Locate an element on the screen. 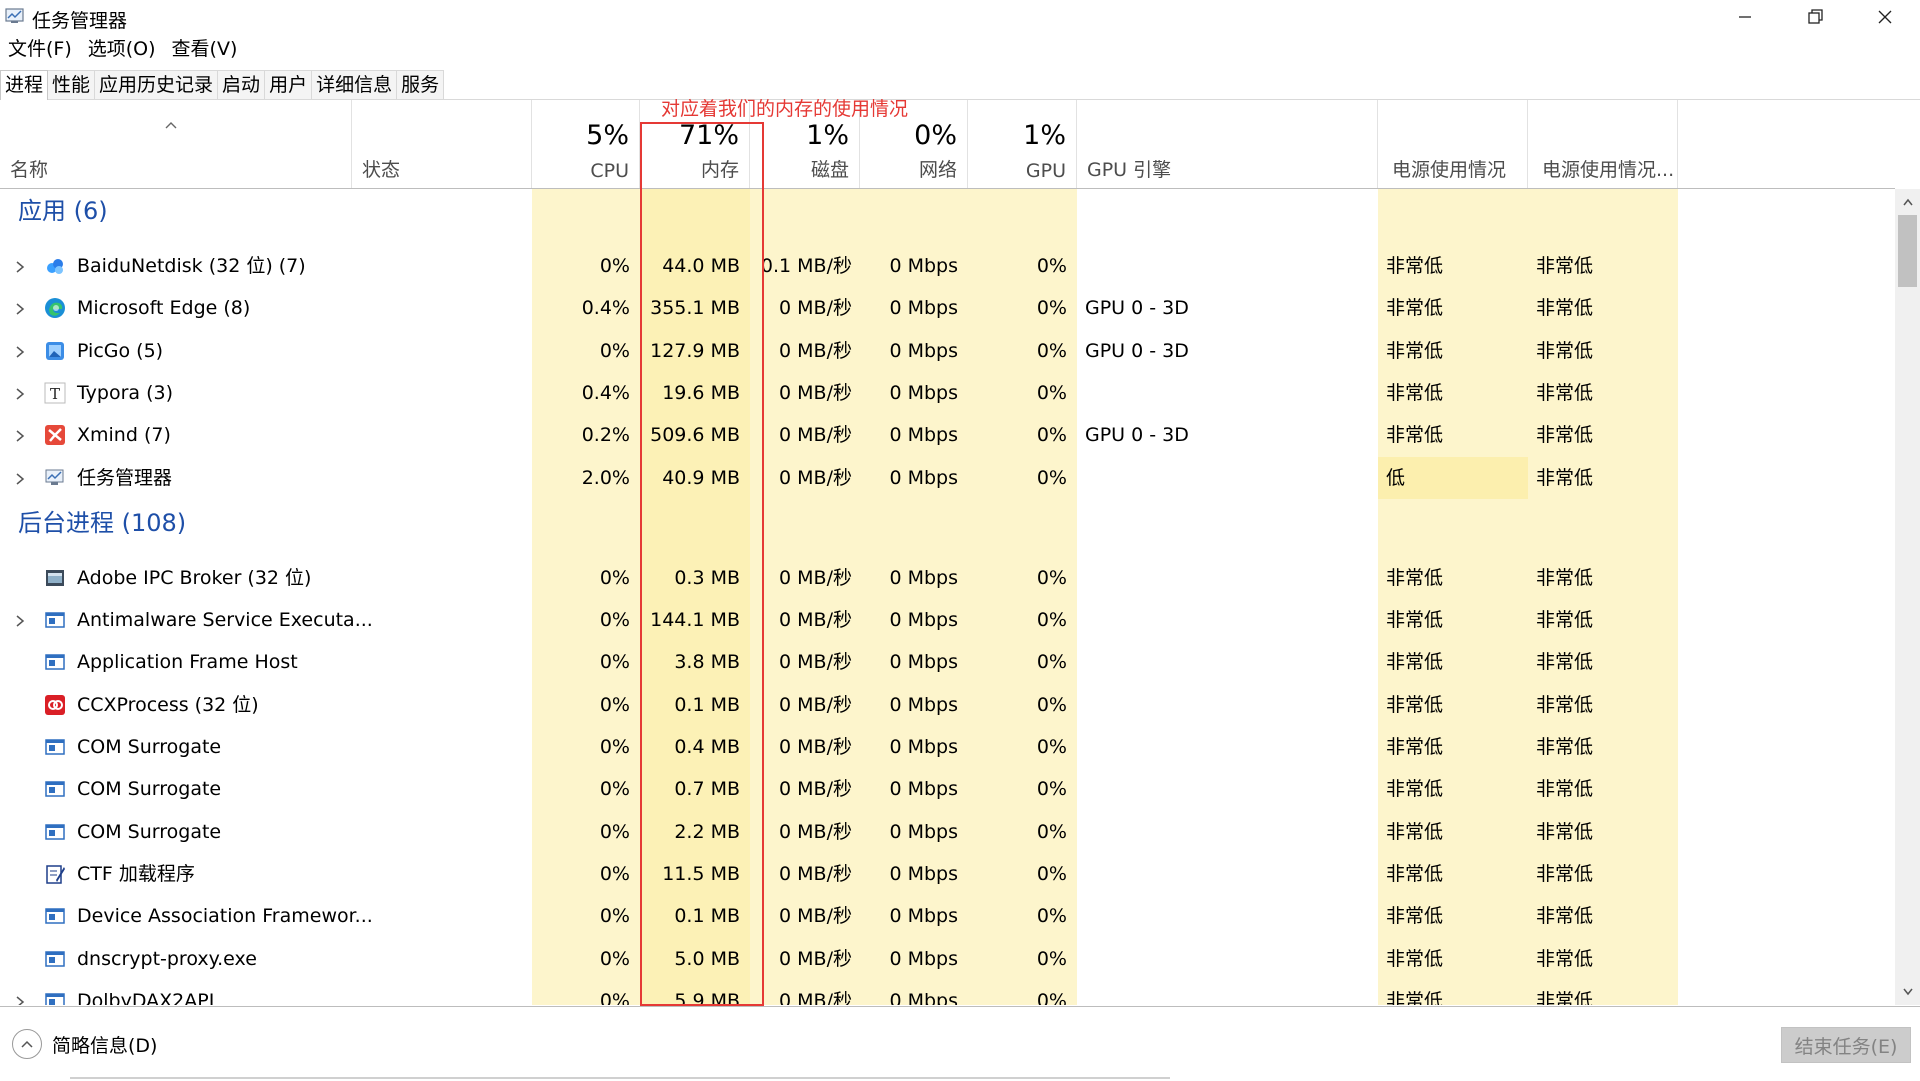 This screenshot has height=1081, width=1920. column-memory-label: 内存 is located at coordinates (719, 170).